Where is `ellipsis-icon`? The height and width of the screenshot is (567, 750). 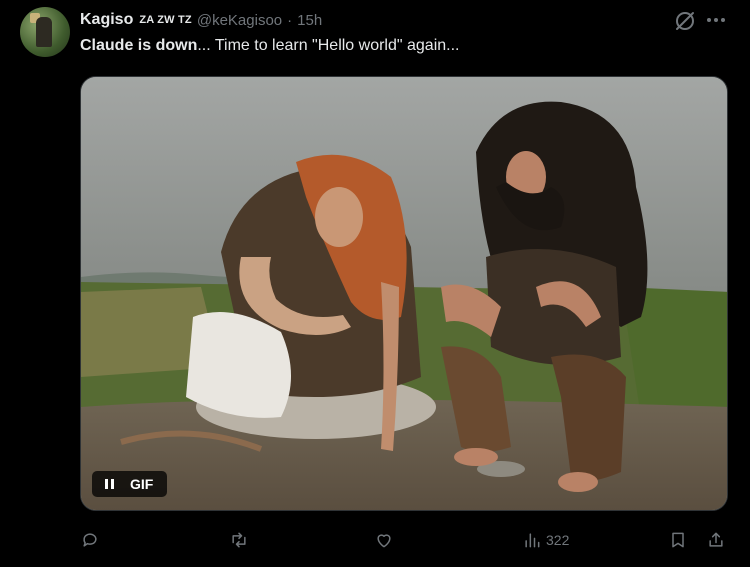
ellipsis-icon is located at coordinates (716, 20).